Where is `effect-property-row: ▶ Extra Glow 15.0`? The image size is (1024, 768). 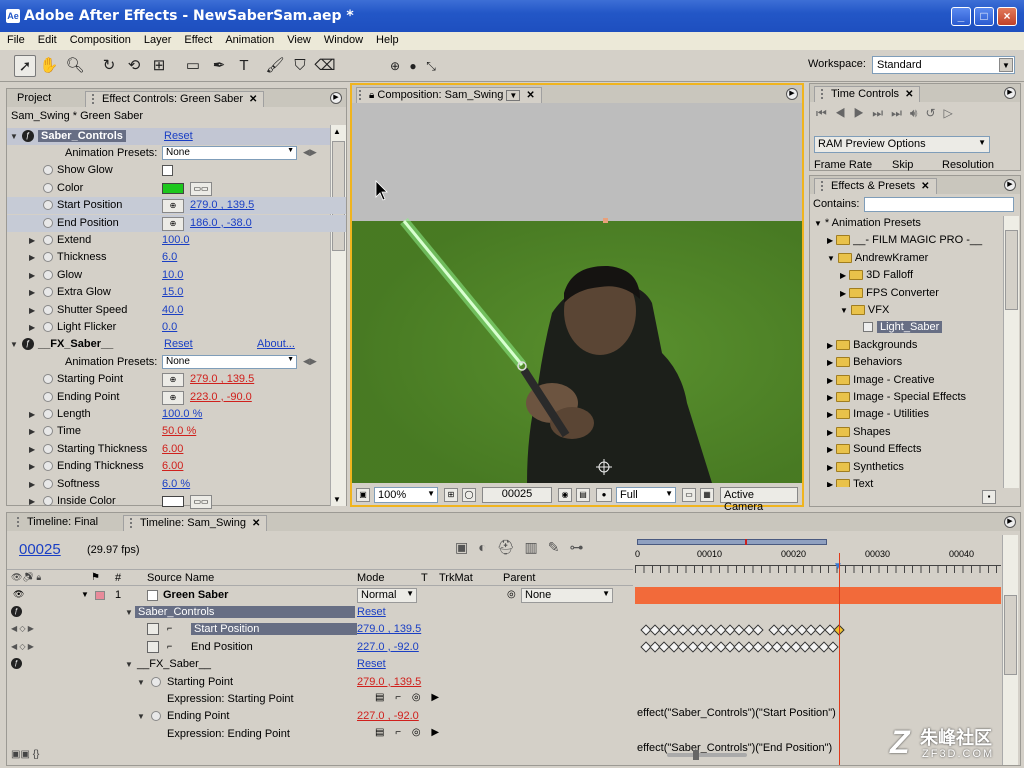
effect-property-row: ▶ Extra Glow 15.0 is located at coordinates (176, 292).